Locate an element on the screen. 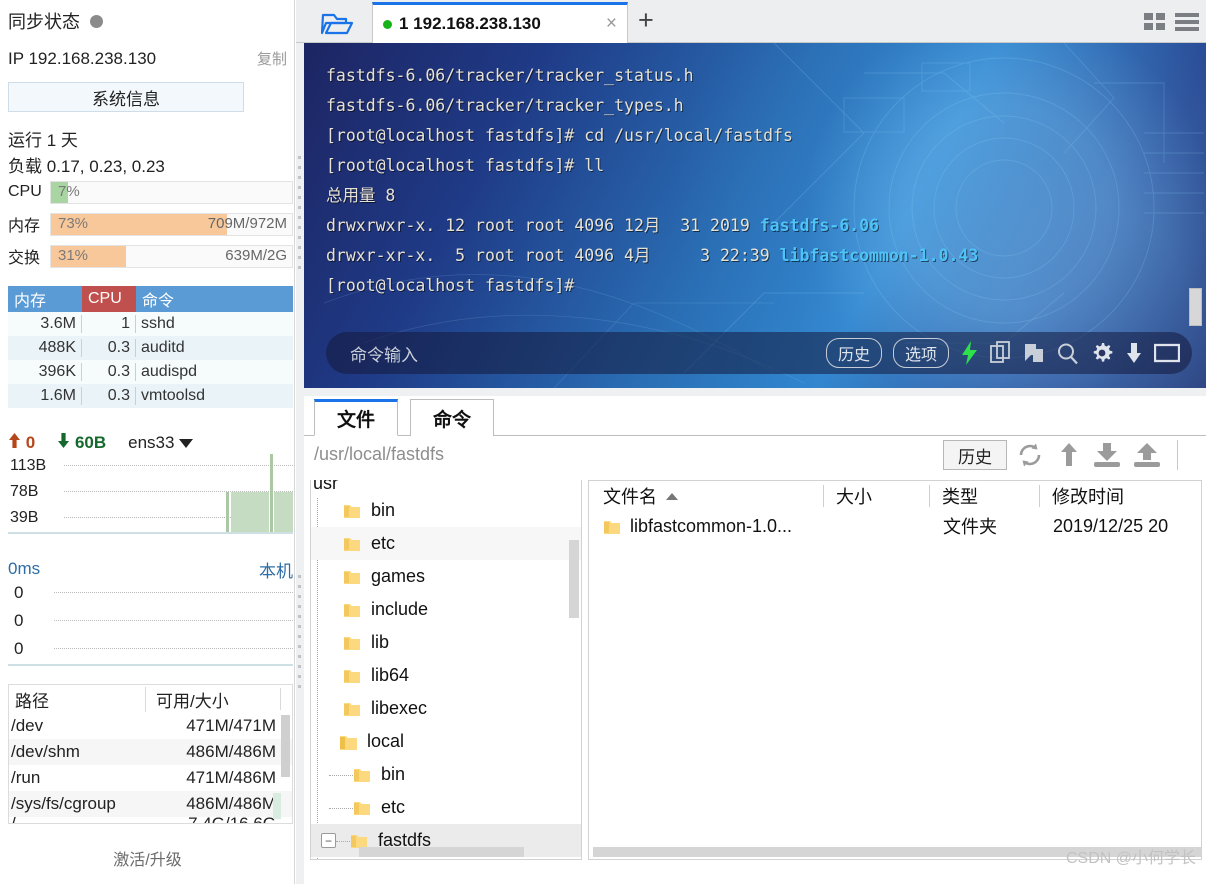  paste-button is located at coordinates (1034, 353).